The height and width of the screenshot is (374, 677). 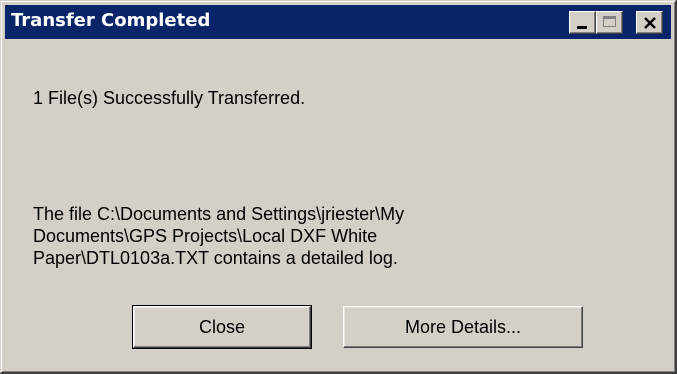 I want to click on minimize-icon, so click(x=582, y=27).